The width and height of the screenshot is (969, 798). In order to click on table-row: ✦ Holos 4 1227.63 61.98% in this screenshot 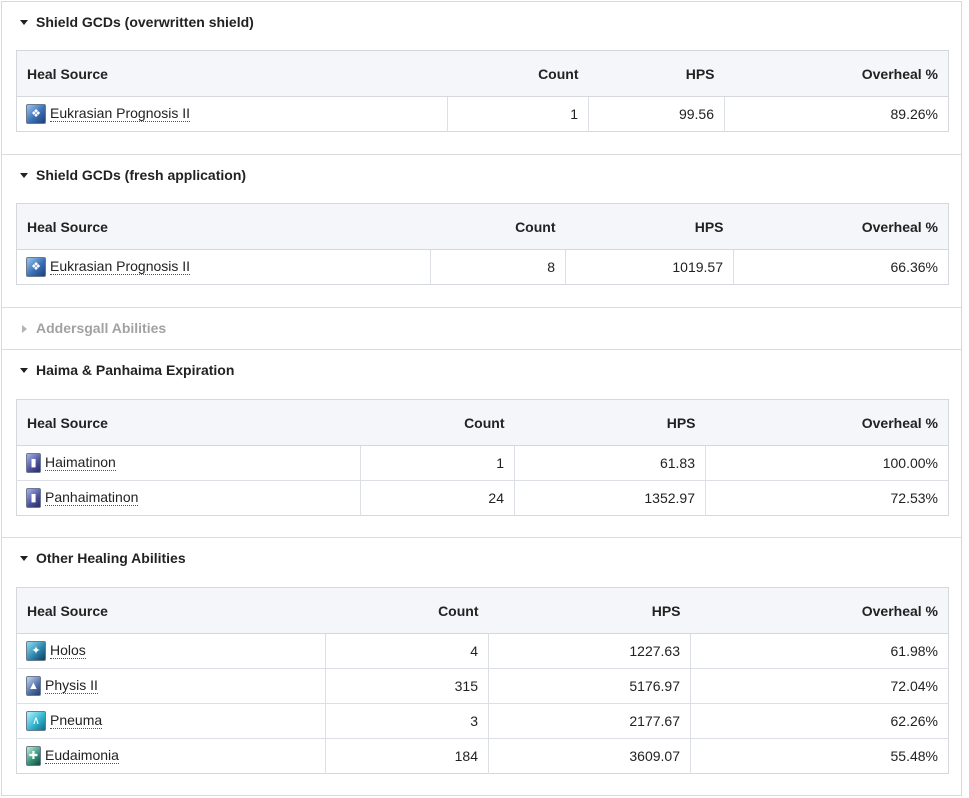, I will do `click(482, 651)`.